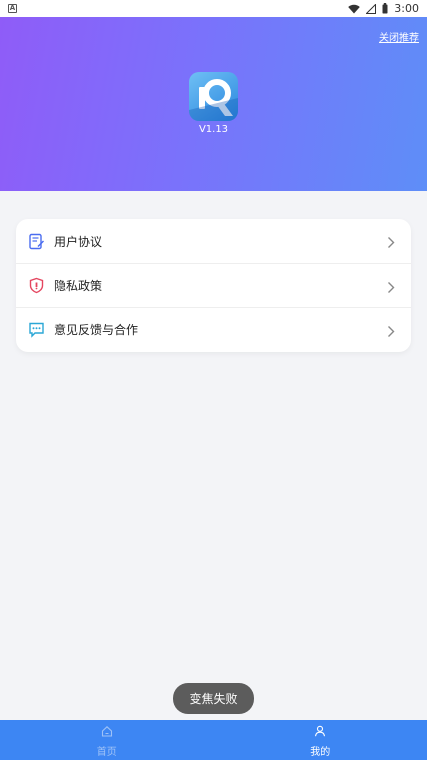 This screenshot has width=427, height=760. What do you see at coordinates (213, 241) in the screenshot?
I see `menu-item-user-agreement: 用户协议` at bounding box center [213, 241].